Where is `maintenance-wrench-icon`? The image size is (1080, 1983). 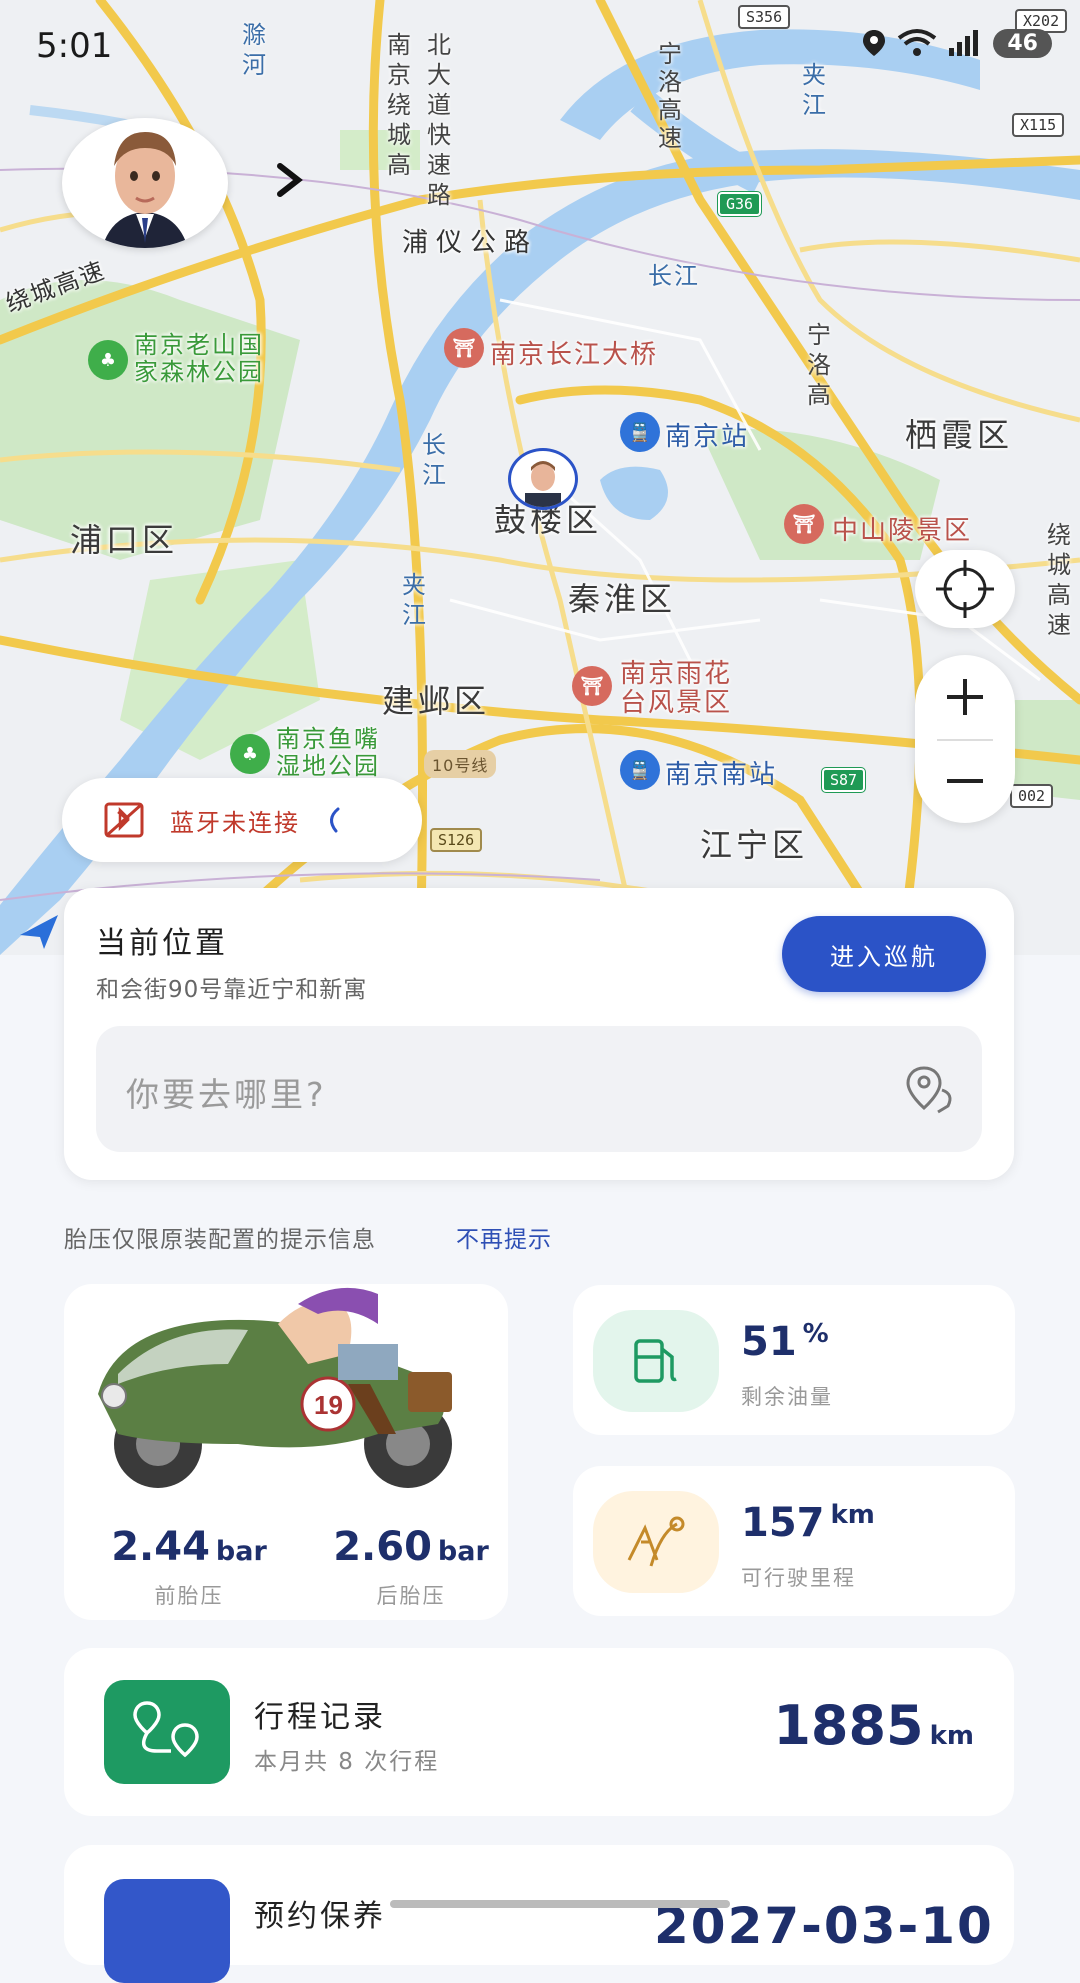 maintenance-wrench-icon is located at coordinates (167, 1931).